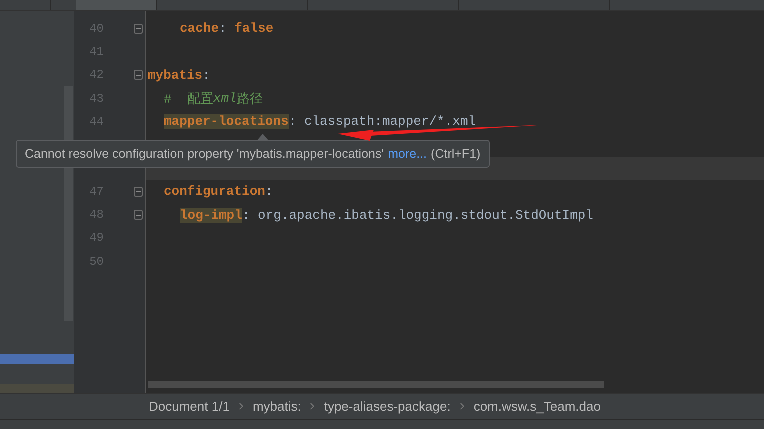 The width and height of the screenshot is (764, 429). I want to click on breadcrumb: type-aliases-package:, so click(387, 406).